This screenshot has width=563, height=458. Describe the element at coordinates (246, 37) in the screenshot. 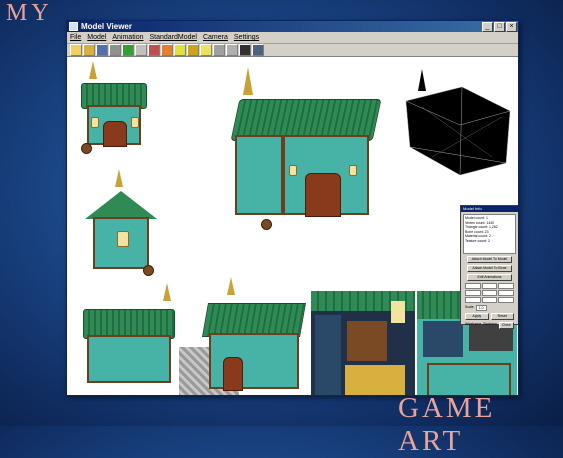

I see `menu-settings: Settings` at that location.